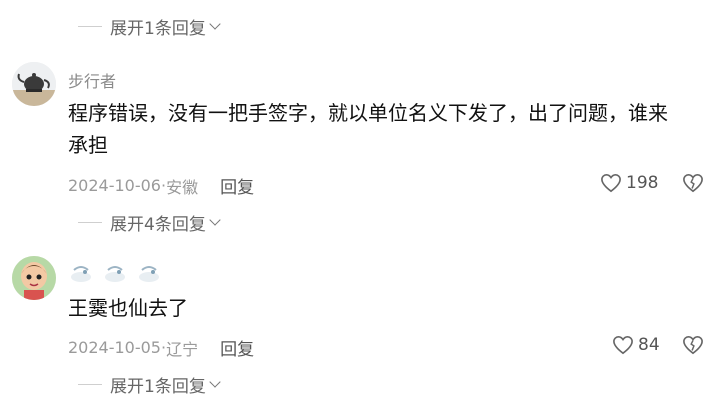  I want to click on comment-meta: 2024-10-06 · 安徽 回复, so click(161, 185).